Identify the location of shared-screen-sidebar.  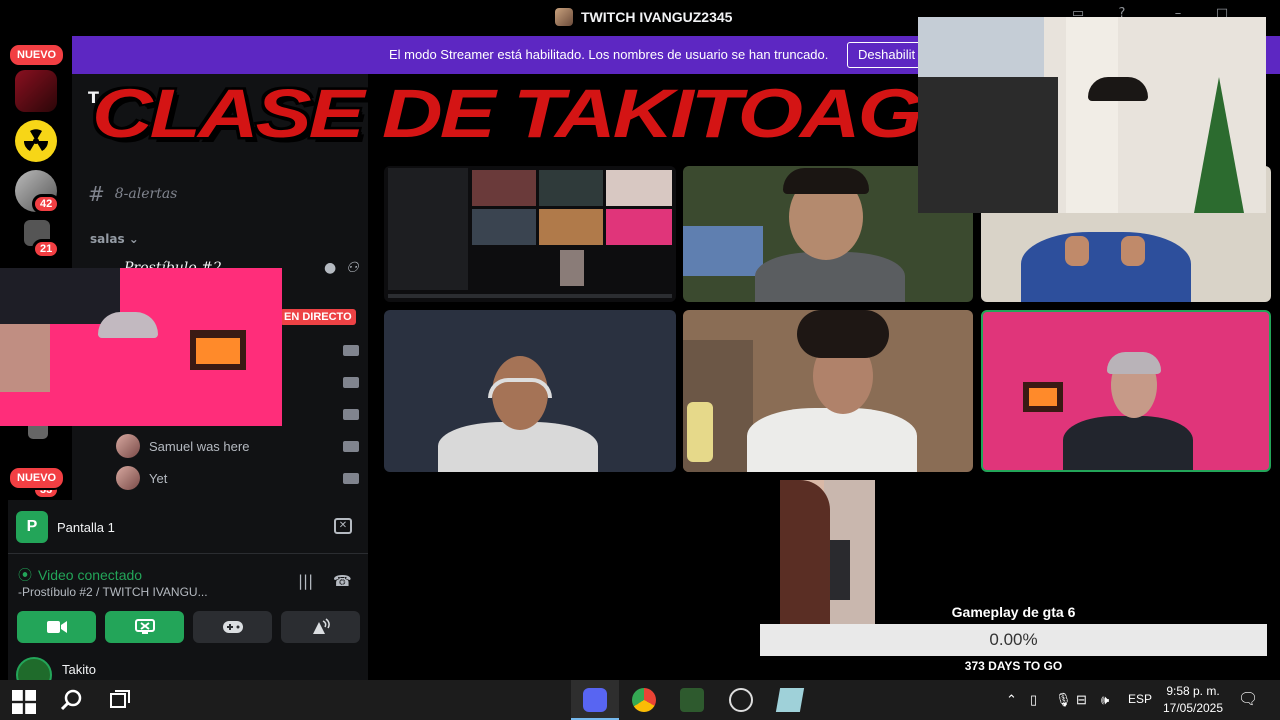
(428, 229).